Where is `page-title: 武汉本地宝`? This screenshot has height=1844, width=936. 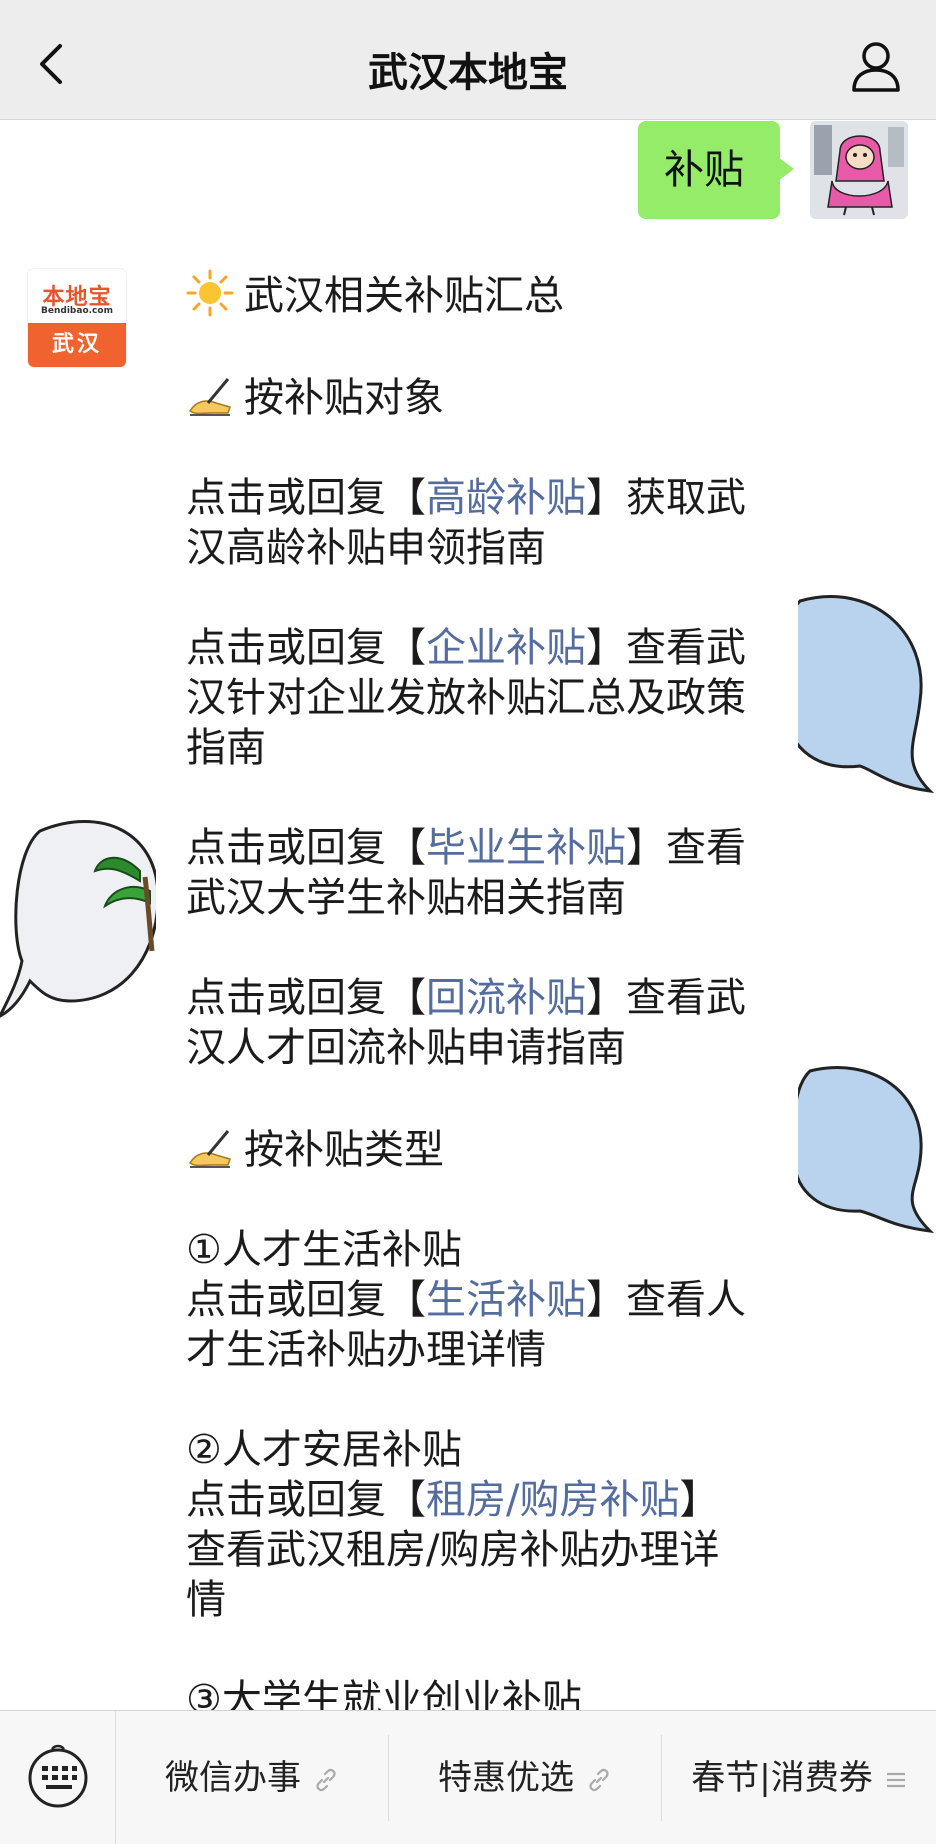
page-title: 武汉本地宝 is located at coordinates (468, 73).